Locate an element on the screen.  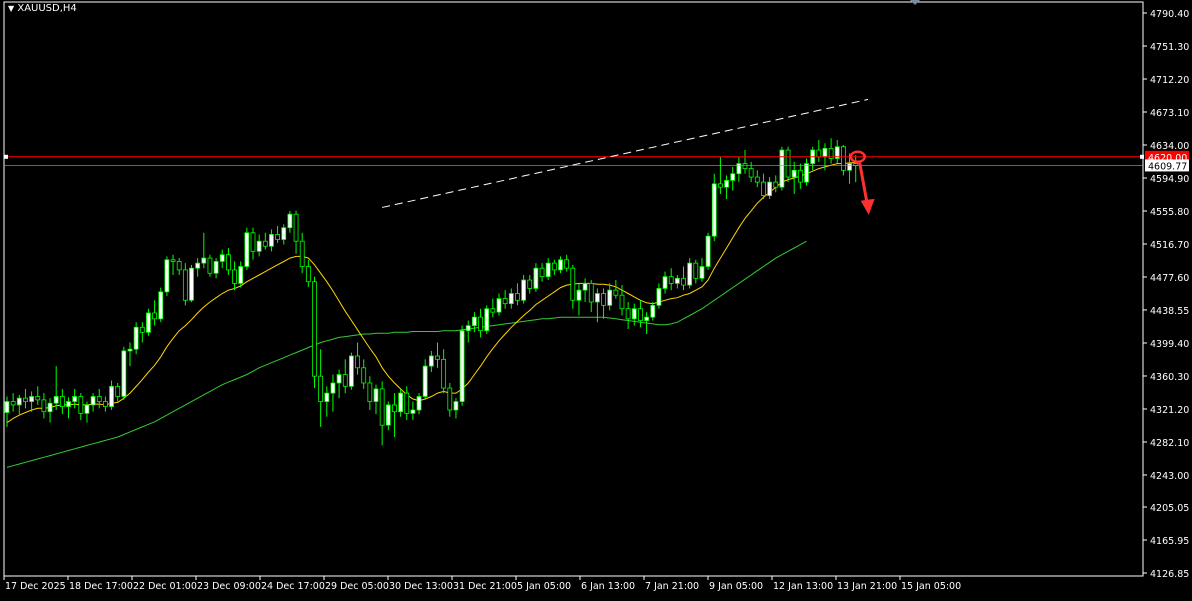
time-tick-label: 22 Dec 01:00 is located at coordinates (165, 586).